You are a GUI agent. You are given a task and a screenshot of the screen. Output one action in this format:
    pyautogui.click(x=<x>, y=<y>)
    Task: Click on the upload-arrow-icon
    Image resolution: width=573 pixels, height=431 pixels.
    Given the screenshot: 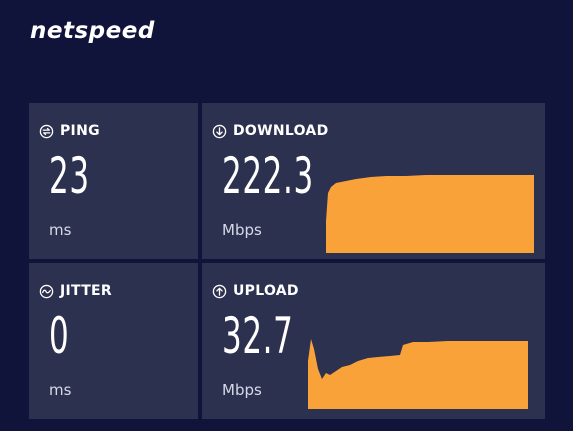 What is the action you would take?
    pyautogui.click(x=219, y=291)
    